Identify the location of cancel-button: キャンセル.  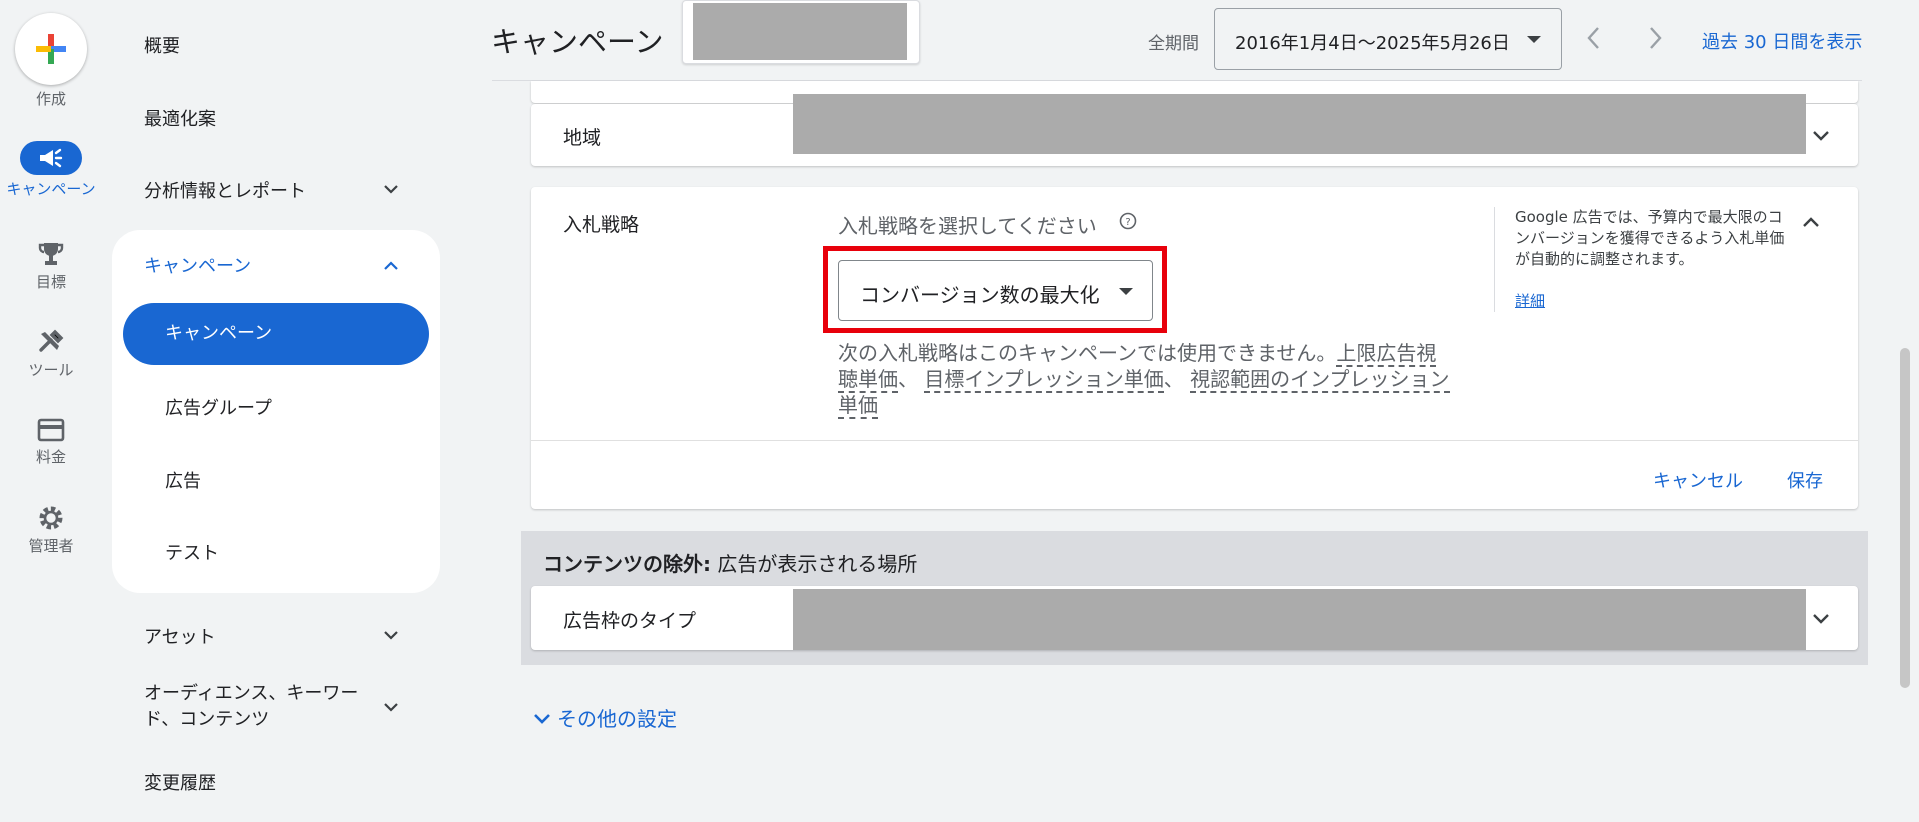
(1698, 480).